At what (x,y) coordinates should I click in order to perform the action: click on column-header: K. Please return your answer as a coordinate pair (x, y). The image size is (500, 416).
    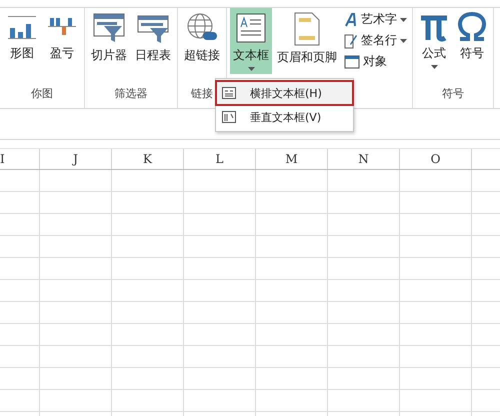
    Looking at the image, I should click on (148, 159).